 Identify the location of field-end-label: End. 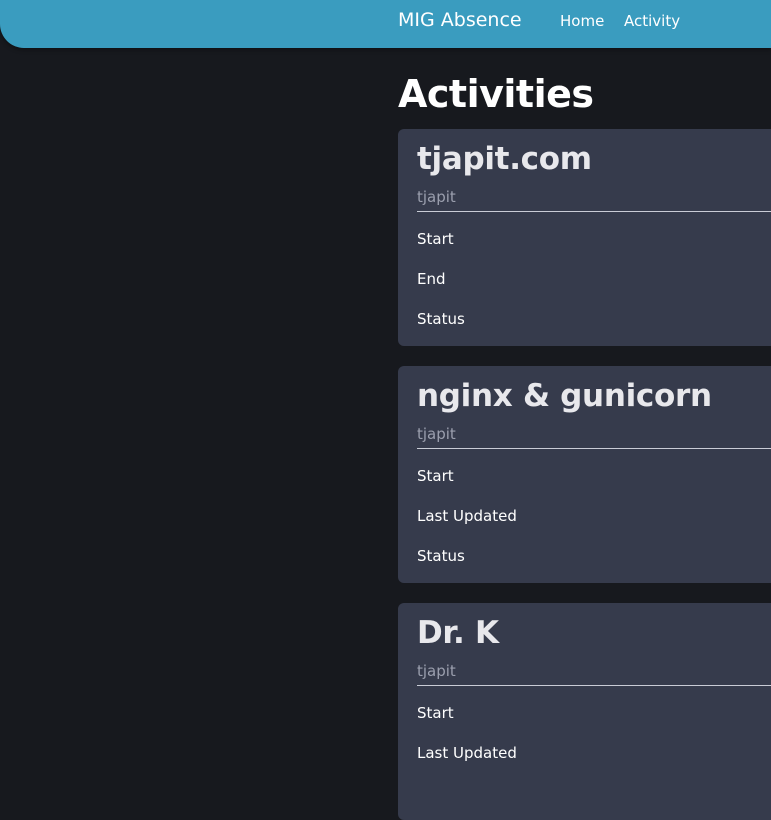
(431, 279).